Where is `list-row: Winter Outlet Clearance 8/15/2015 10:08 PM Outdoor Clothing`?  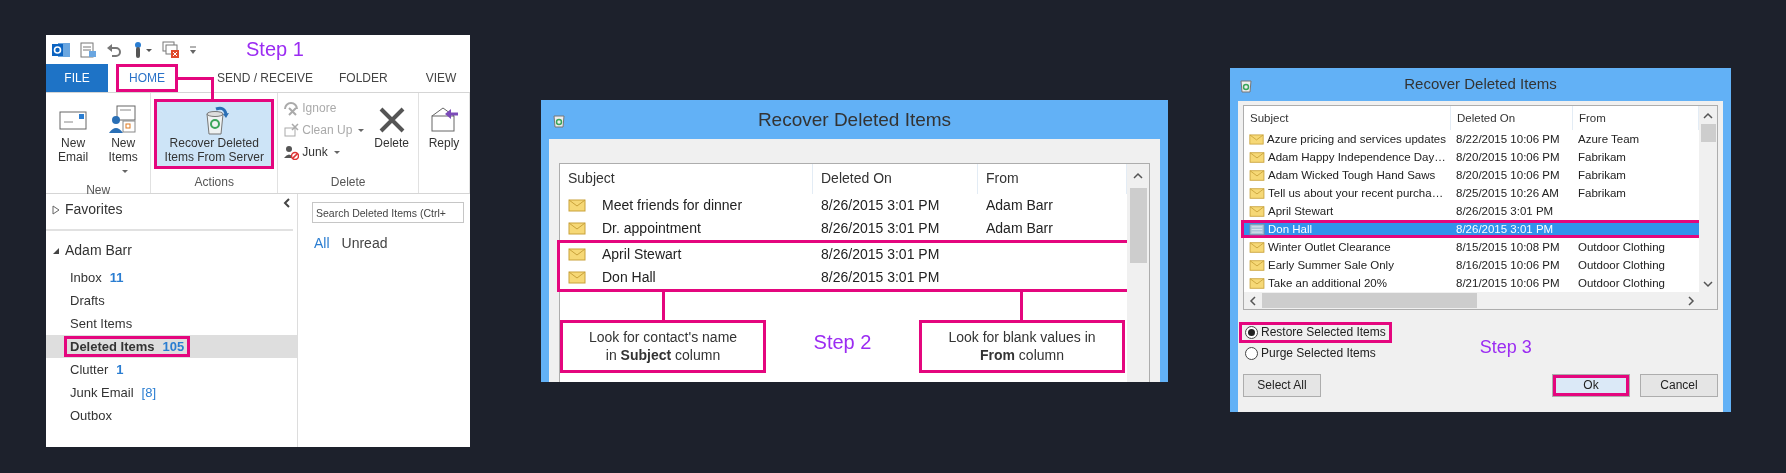 list-row: Winter Outlet Clearance 8/15/2015 10:08 PM Outdoor Clothing is located at coordinates (1471, 247).